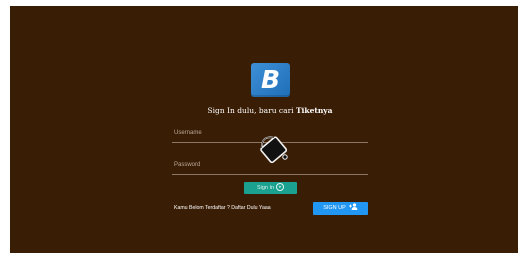 The image size is (528, 257). Describe the element at coordinates (188, 133) in the screenshot. I see `username-field: Username` at that location.